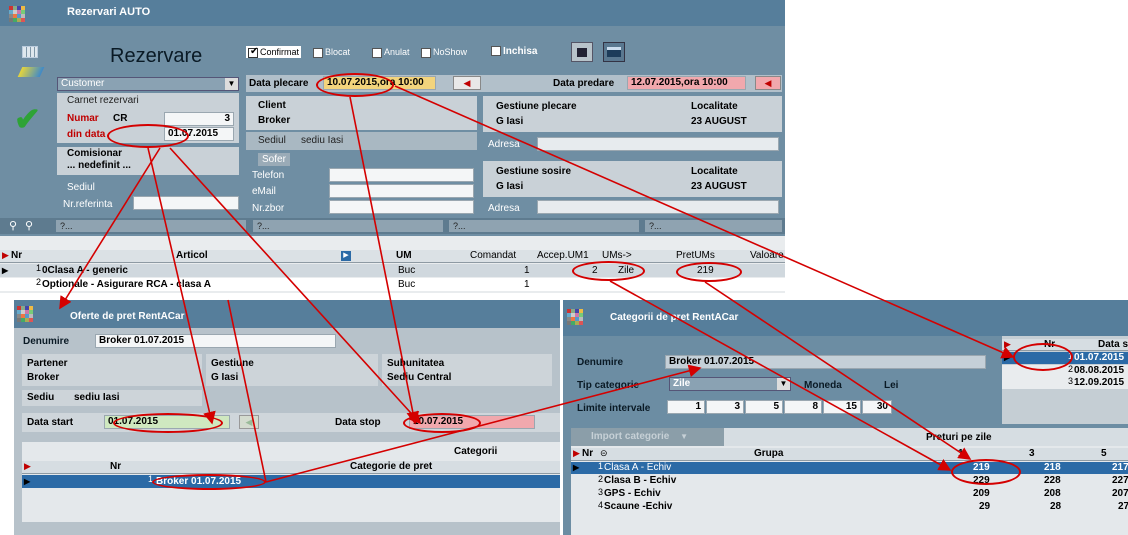 The height and width of the screenshot is (535, 1128). I want to click on col-comandat: Comandat, so click(493, 255).